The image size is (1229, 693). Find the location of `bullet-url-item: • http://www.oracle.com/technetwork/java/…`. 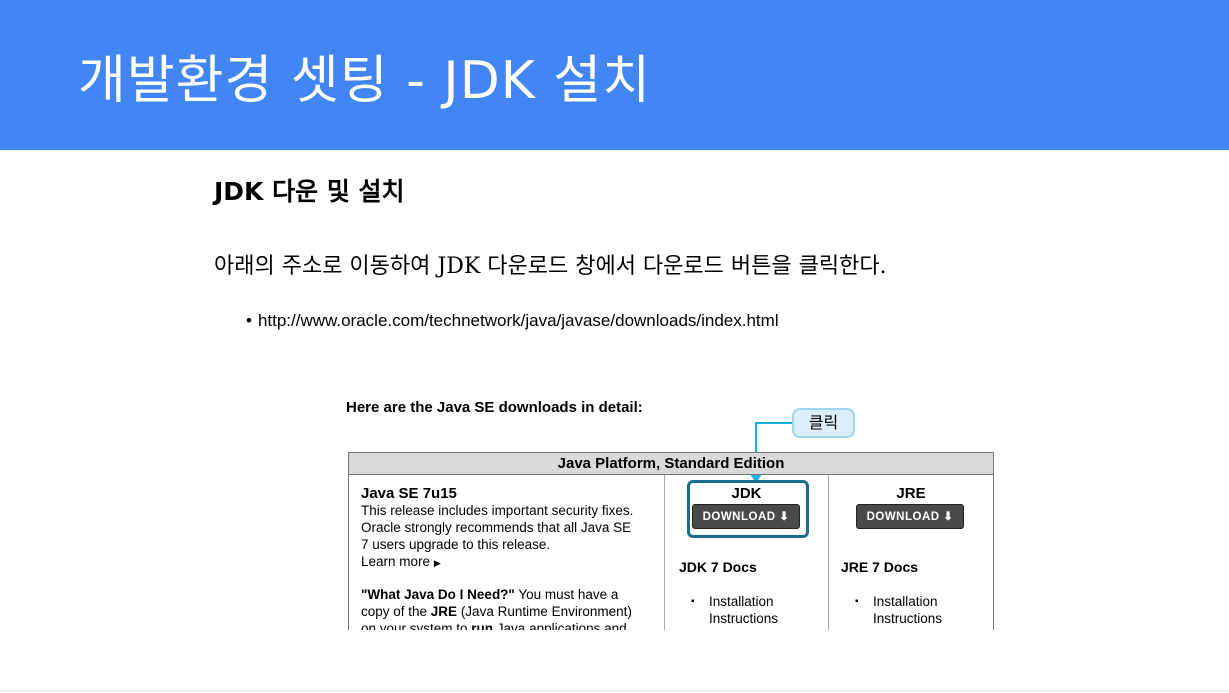

bullet-url-item: • http://www.oracle.com/technetwork/java/… is located at coordinates (512, 321).